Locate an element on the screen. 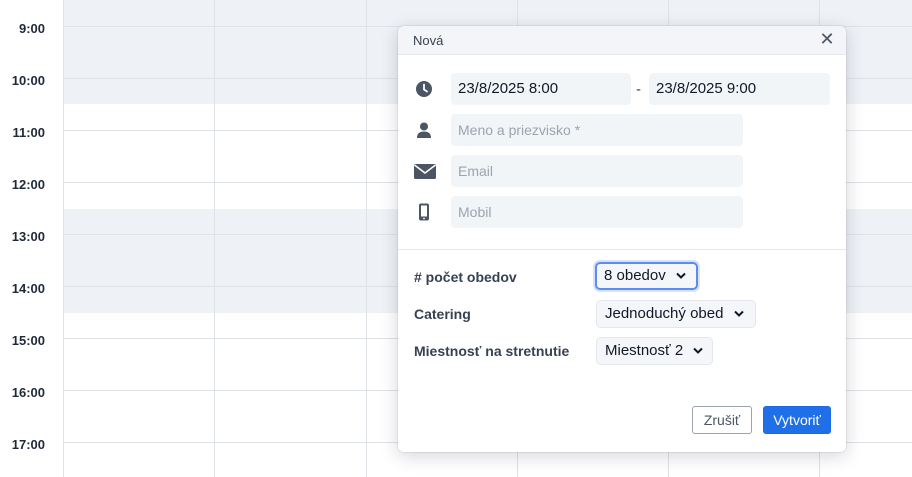  phone-row: Mobil is located at coordinates (622, 212).